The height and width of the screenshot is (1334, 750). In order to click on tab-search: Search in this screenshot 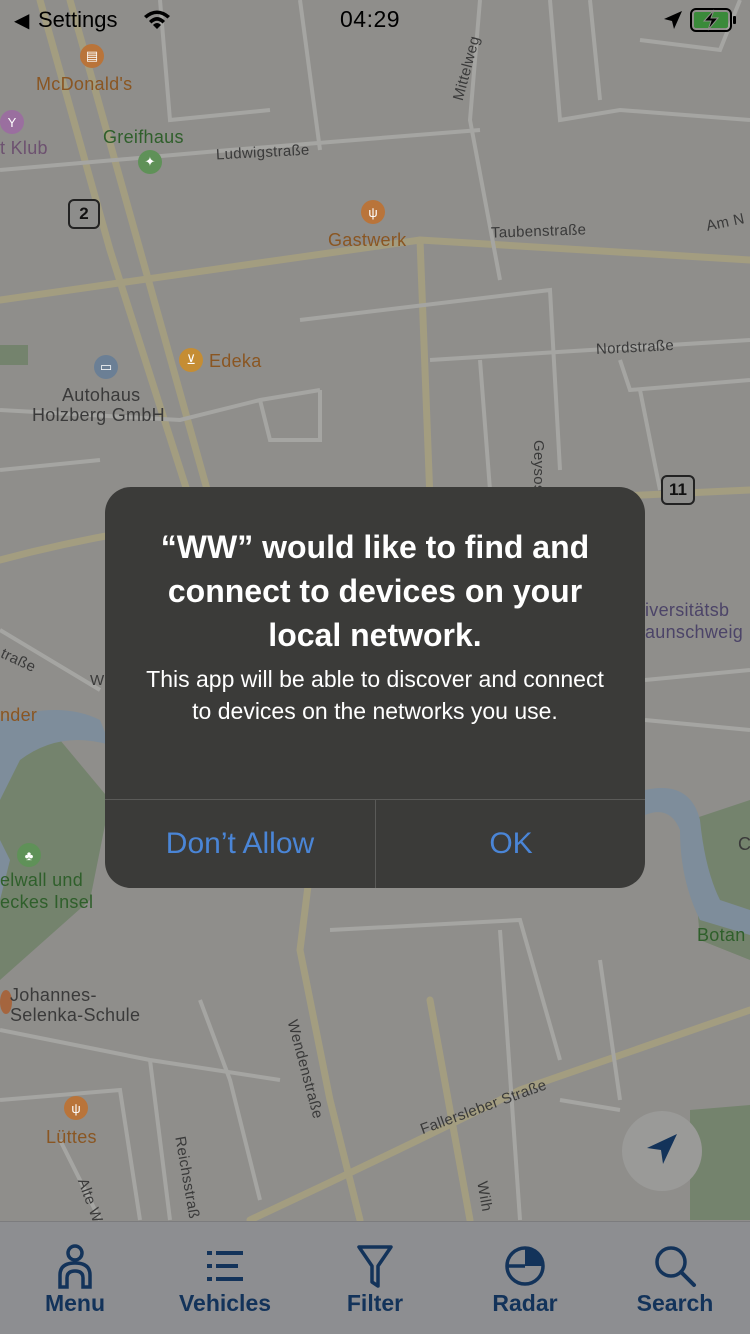, I will do `click(675, 1278)`.